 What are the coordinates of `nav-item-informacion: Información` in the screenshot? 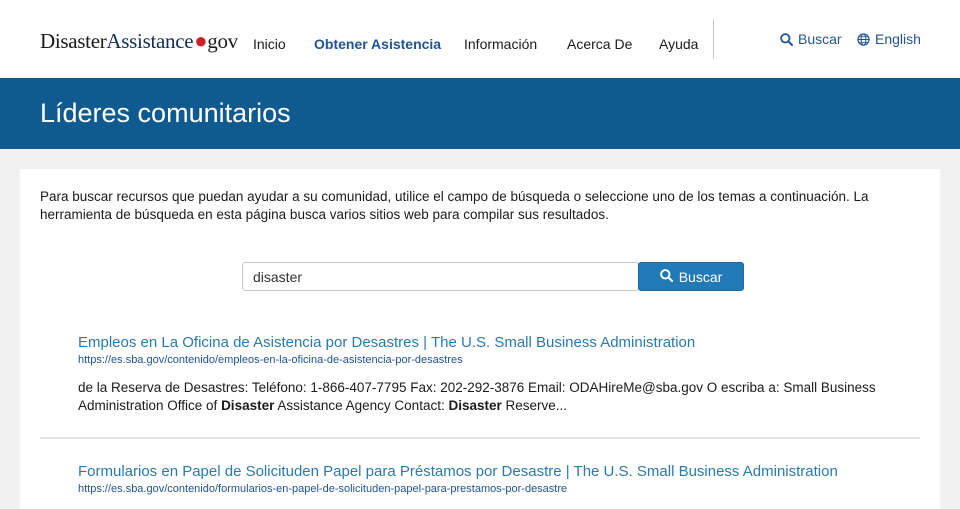 It's located at (500, 44).